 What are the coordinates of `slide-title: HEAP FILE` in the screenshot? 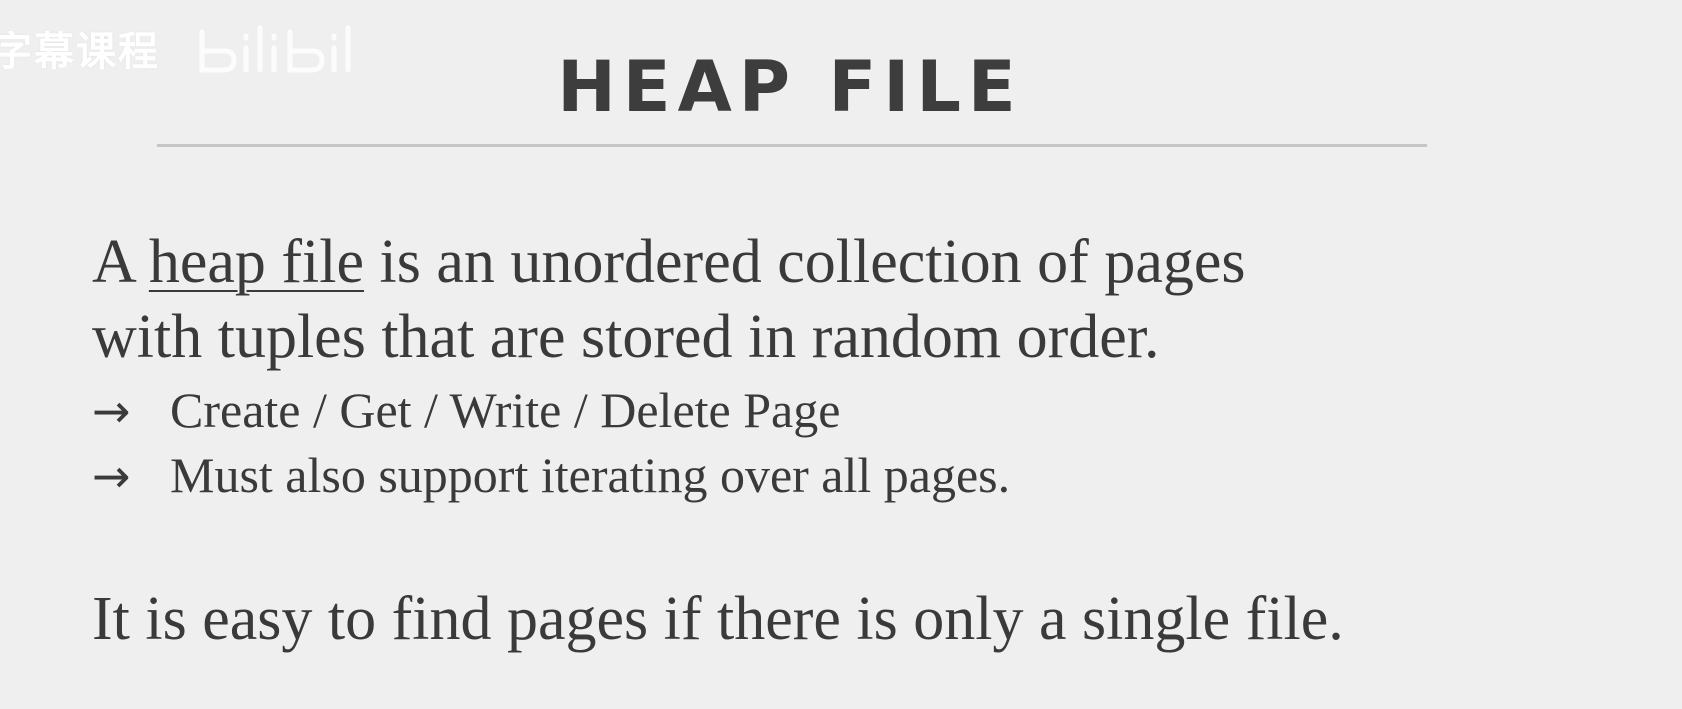 It's located at (790, 87).